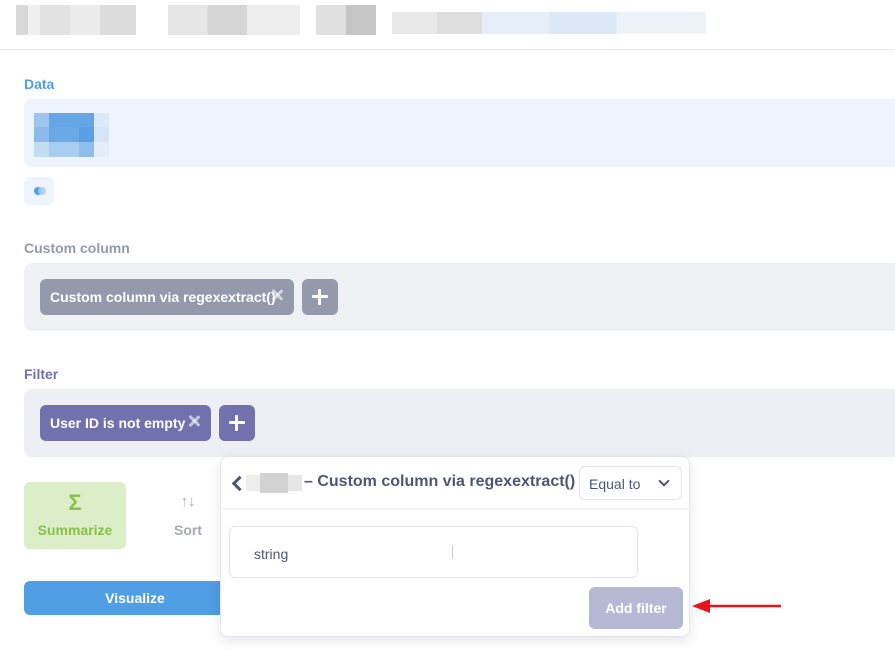 The height and width of the screenshot is (672, 895). Describe the element at coordinates (452, 552) in the screenshot. I see `text-cursor-icon` at that location.